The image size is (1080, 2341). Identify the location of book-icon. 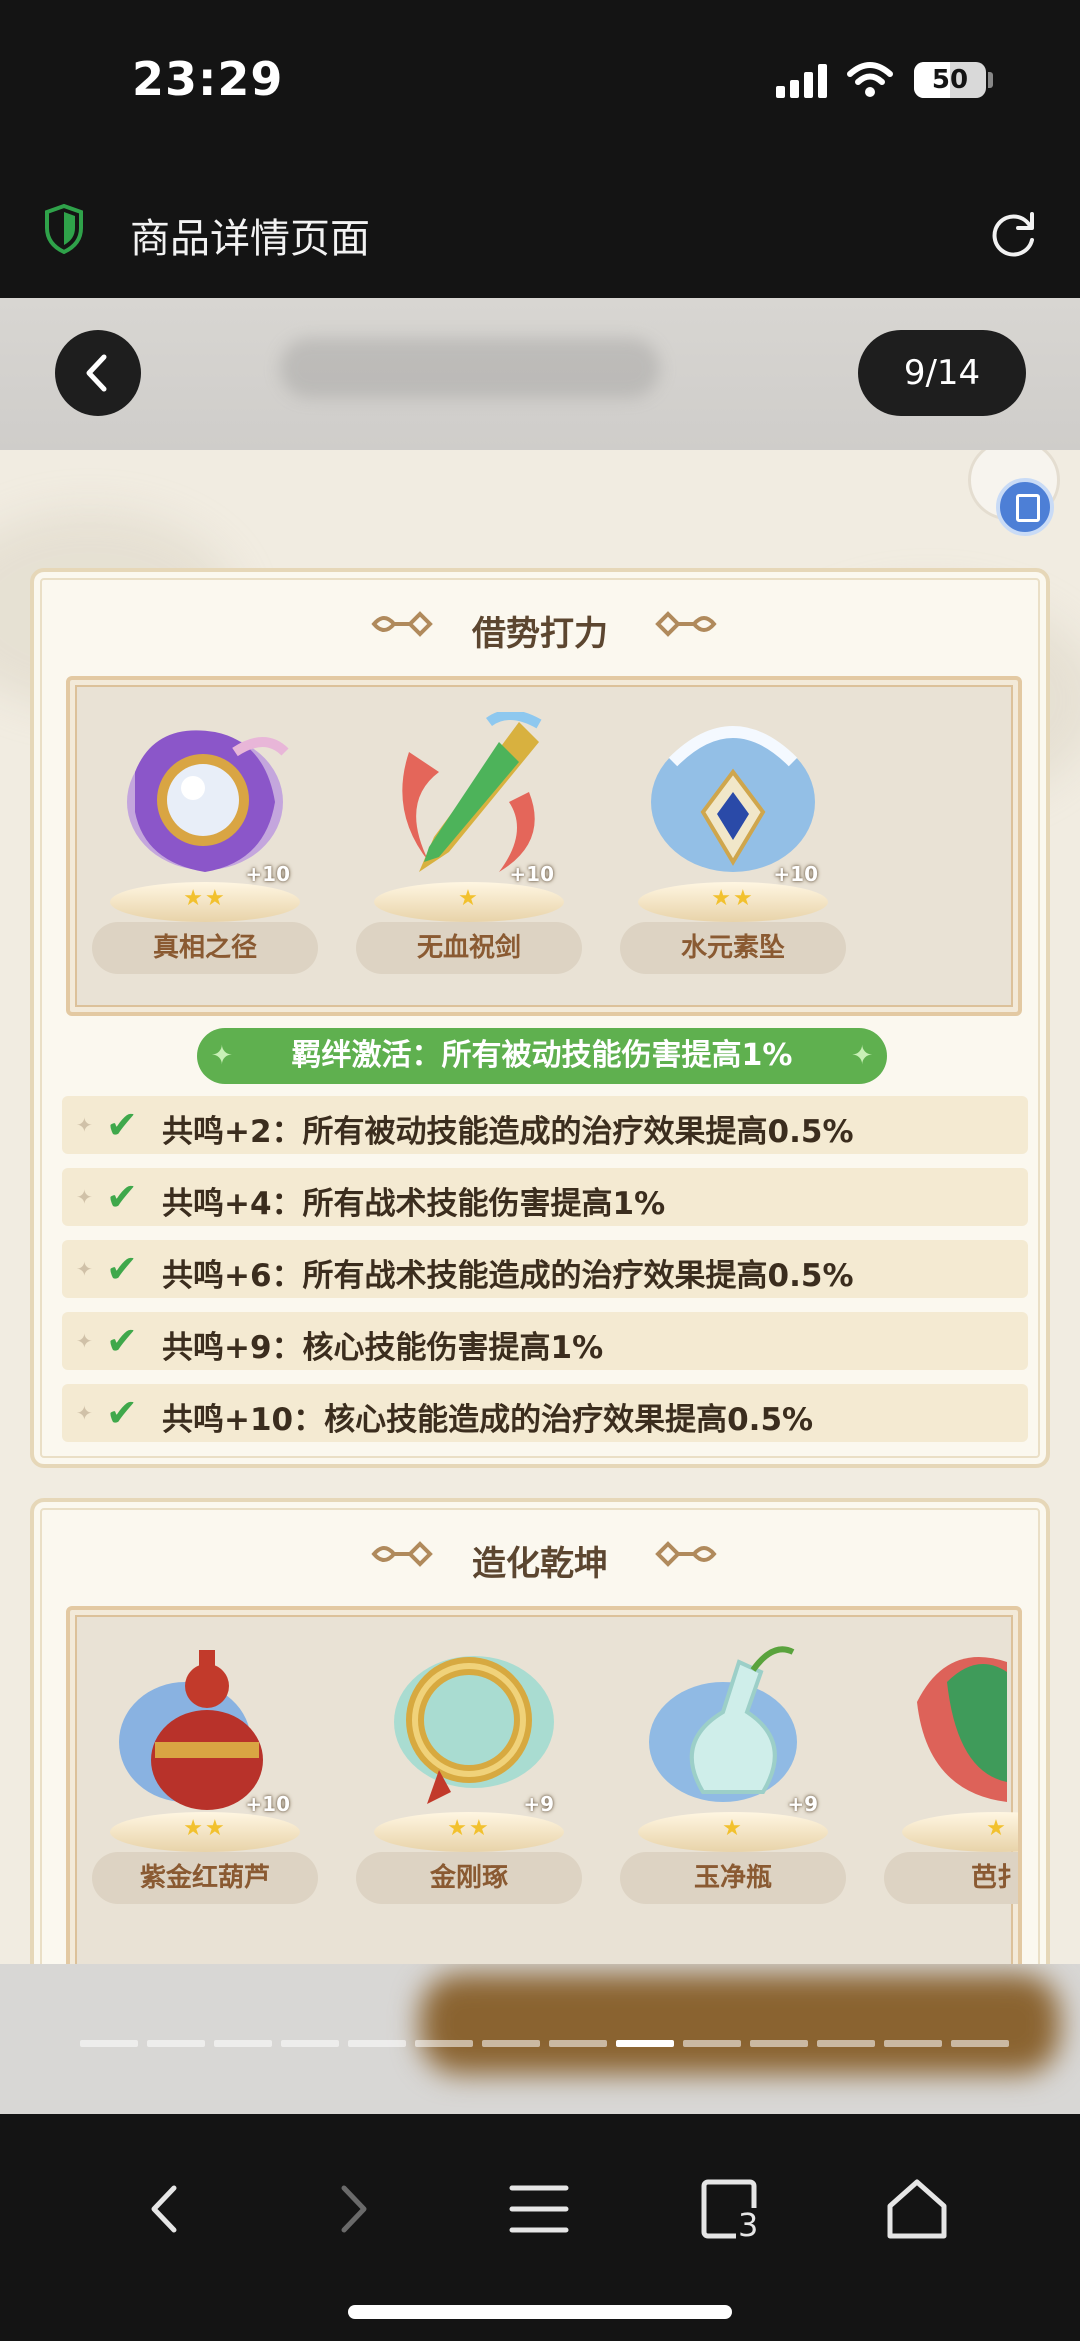
(1025, 507).